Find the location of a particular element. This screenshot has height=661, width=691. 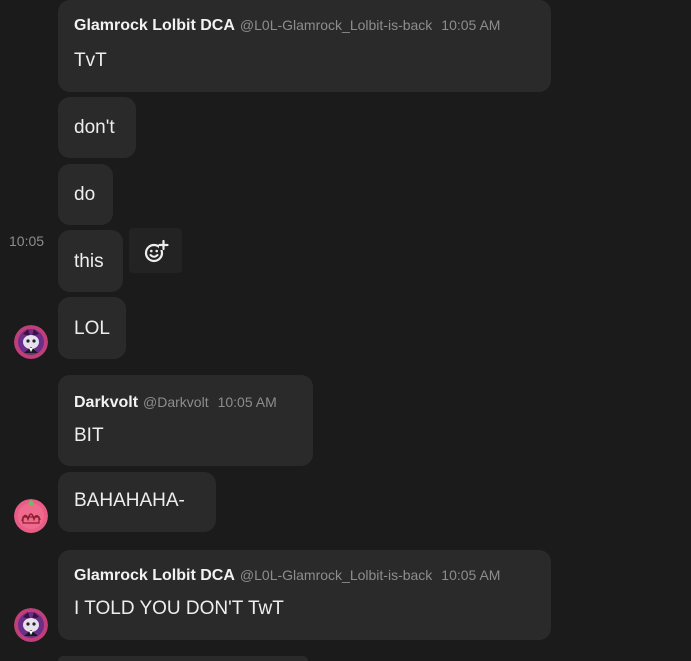

message-text: do is located at coordinates (85, 194).